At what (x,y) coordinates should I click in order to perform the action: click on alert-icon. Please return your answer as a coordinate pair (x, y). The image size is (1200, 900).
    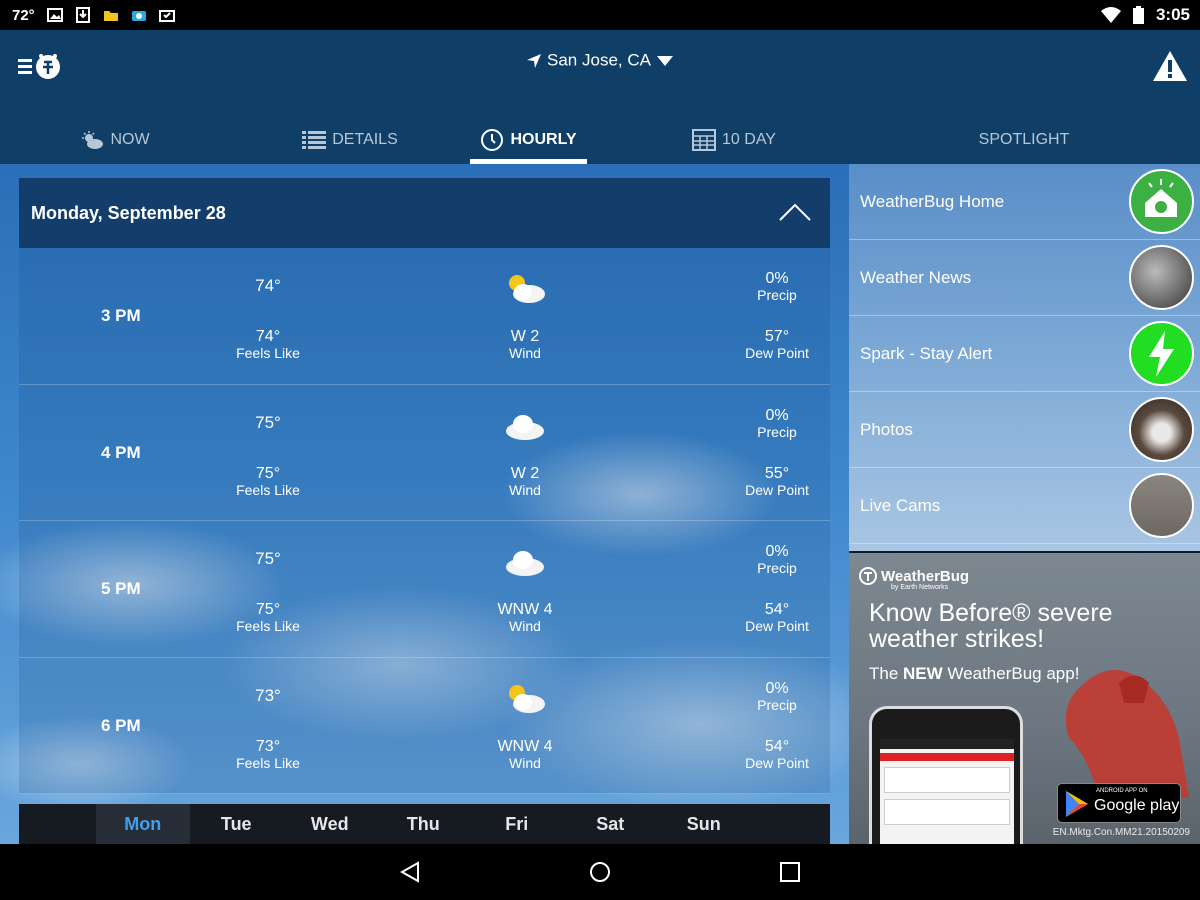
    Looking at the image, I should click on (1170, 66).